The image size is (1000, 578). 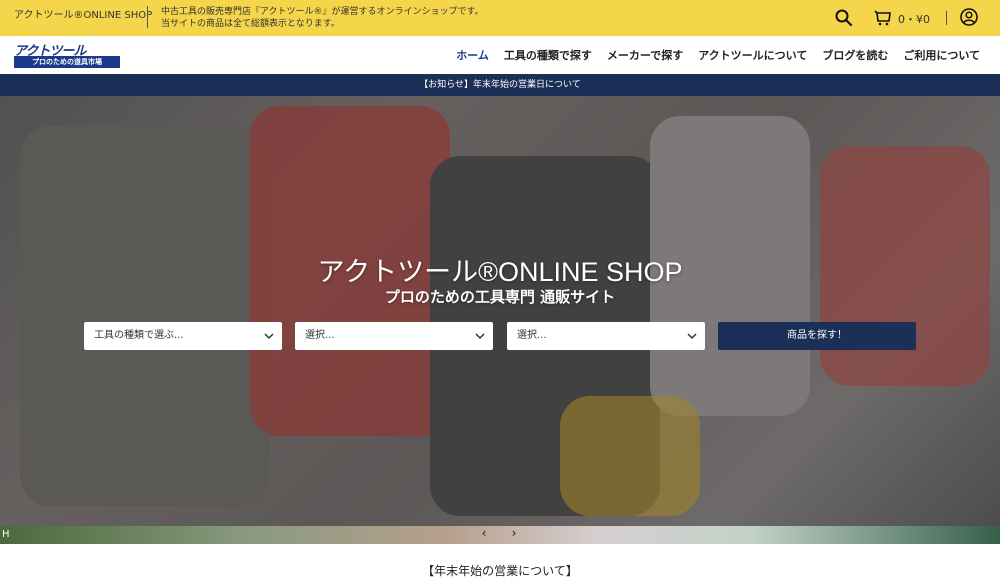 I want to click on logo-text: アクトツール, so click(x=50, y=51).